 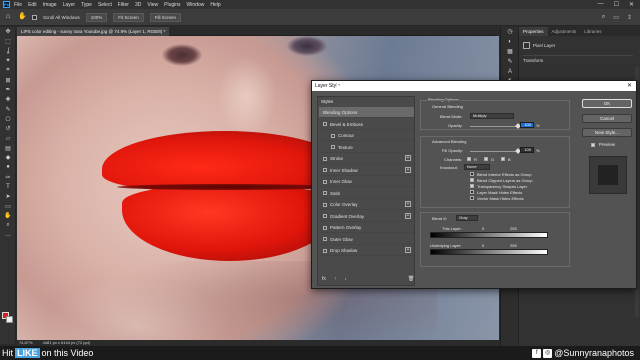 I want to click on style-item-blending-options: Blending Options, so click(x=366, y=112).